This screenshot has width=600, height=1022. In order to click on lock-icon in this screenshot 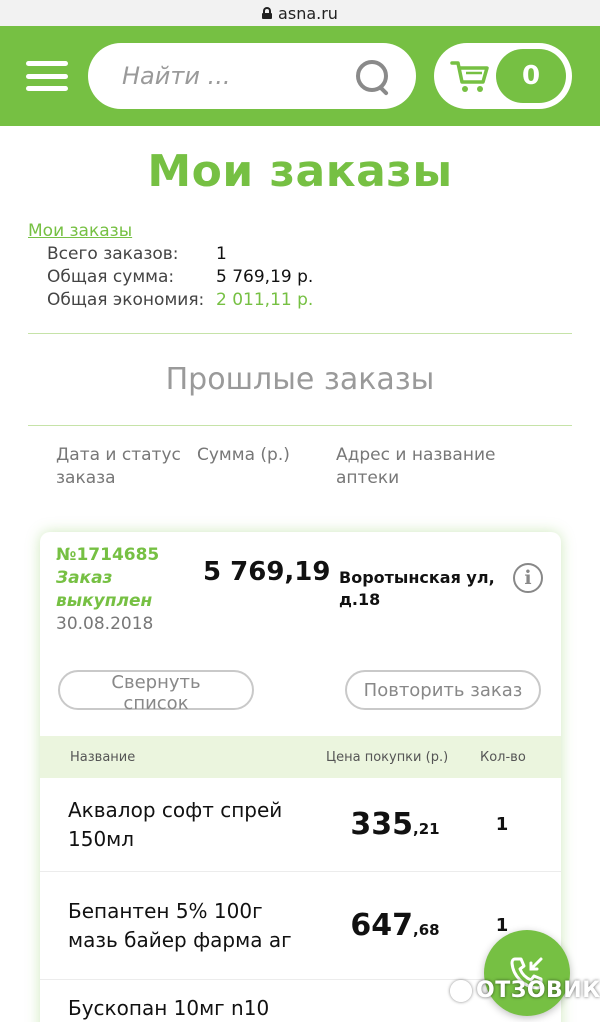, I will do `click(267, 13)`.